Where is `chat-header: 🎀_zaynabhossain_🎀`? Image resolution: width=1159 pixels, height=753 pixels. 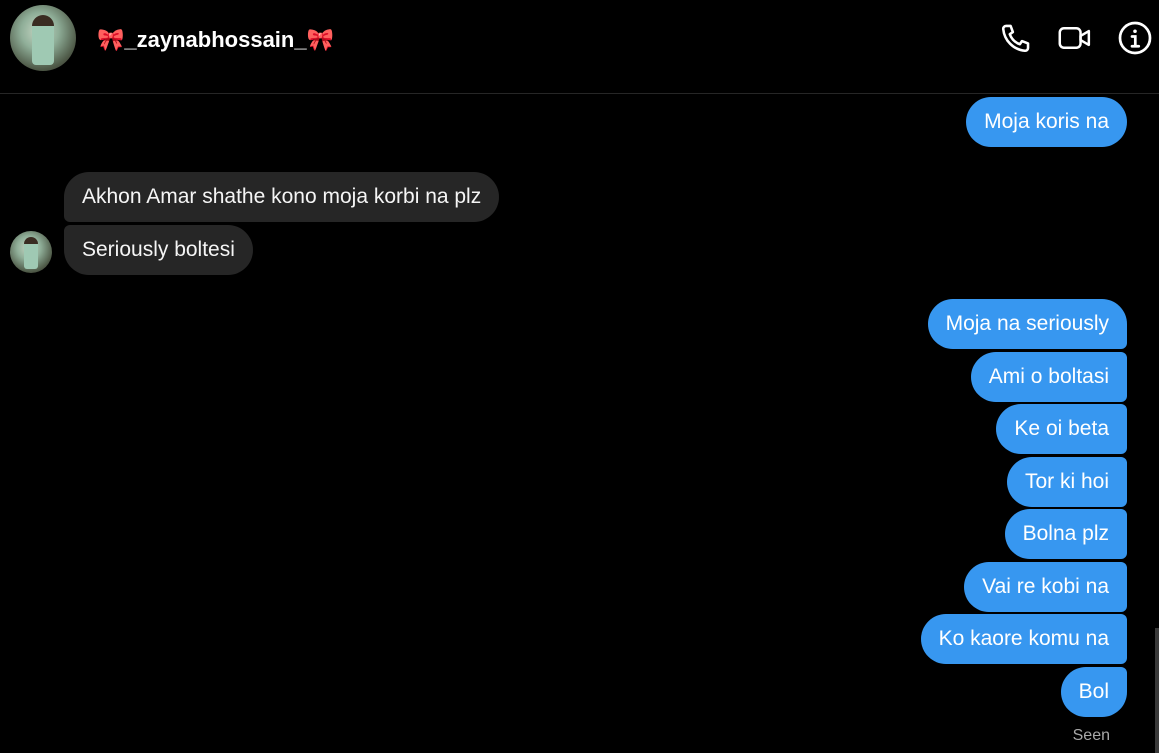
chat-header: 🎀_zaynabhossain_🎀 is located at coordinates (579, 47).